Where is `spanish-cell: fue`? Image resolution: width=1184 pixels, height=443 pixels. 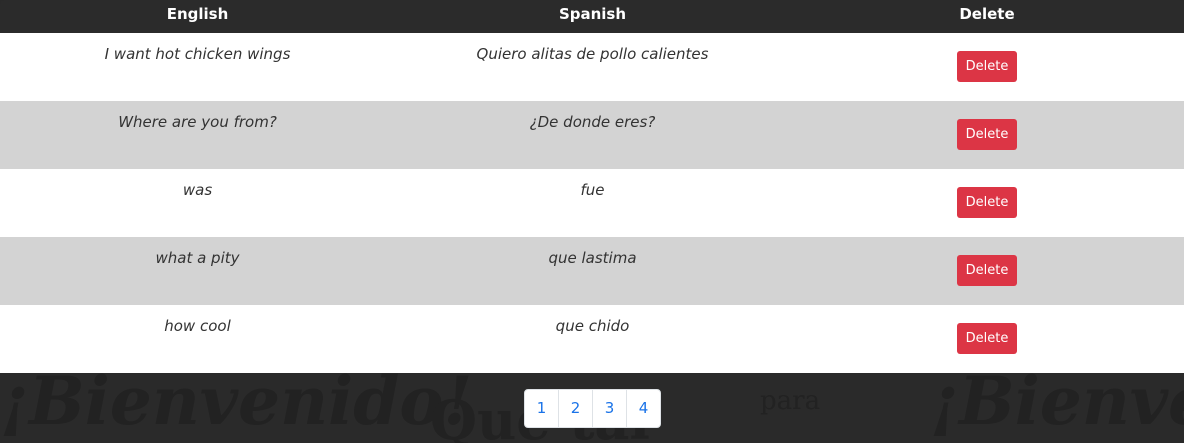
spanish-cell: fue is located at coordinates (592, 190).